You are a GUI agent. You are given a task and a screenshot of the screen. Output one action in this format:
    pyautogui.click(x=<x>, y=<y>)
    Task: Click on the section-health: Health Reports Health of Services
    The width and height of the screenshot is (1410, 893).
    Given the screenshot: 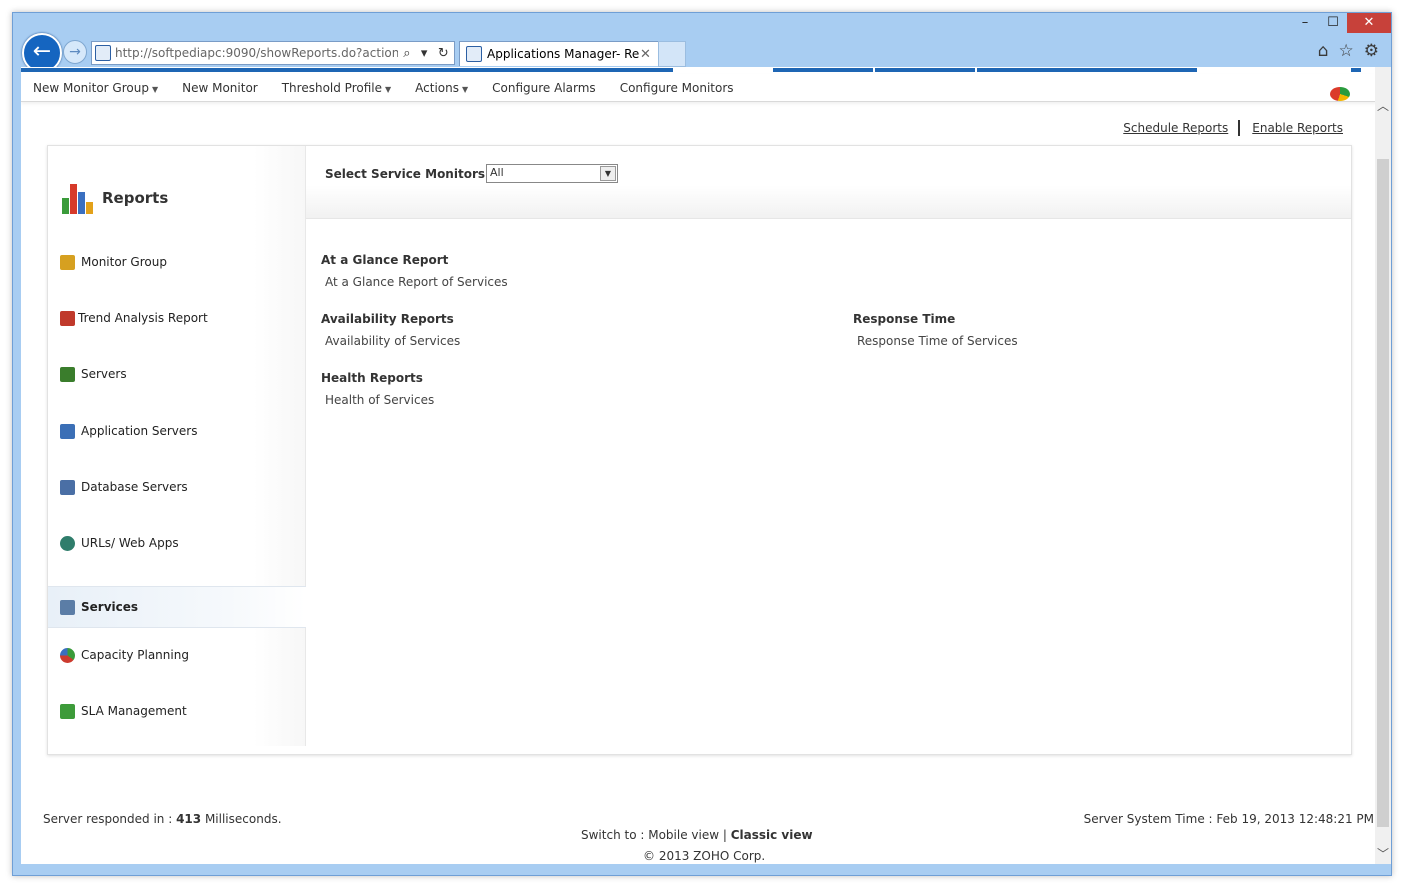 What is the action you would take?
    pyautogui.click(x=377, y=389)
    